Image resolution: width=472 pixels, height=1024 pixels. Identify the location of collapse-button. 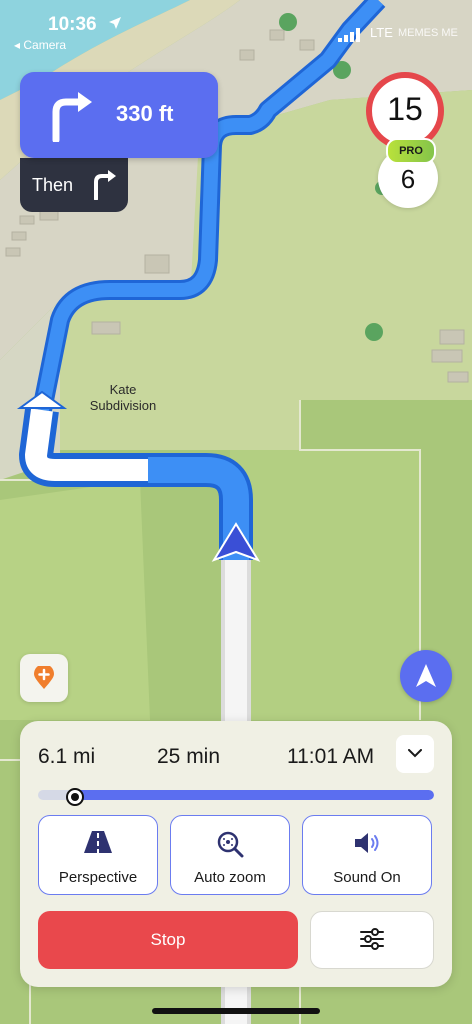
(415, 754).